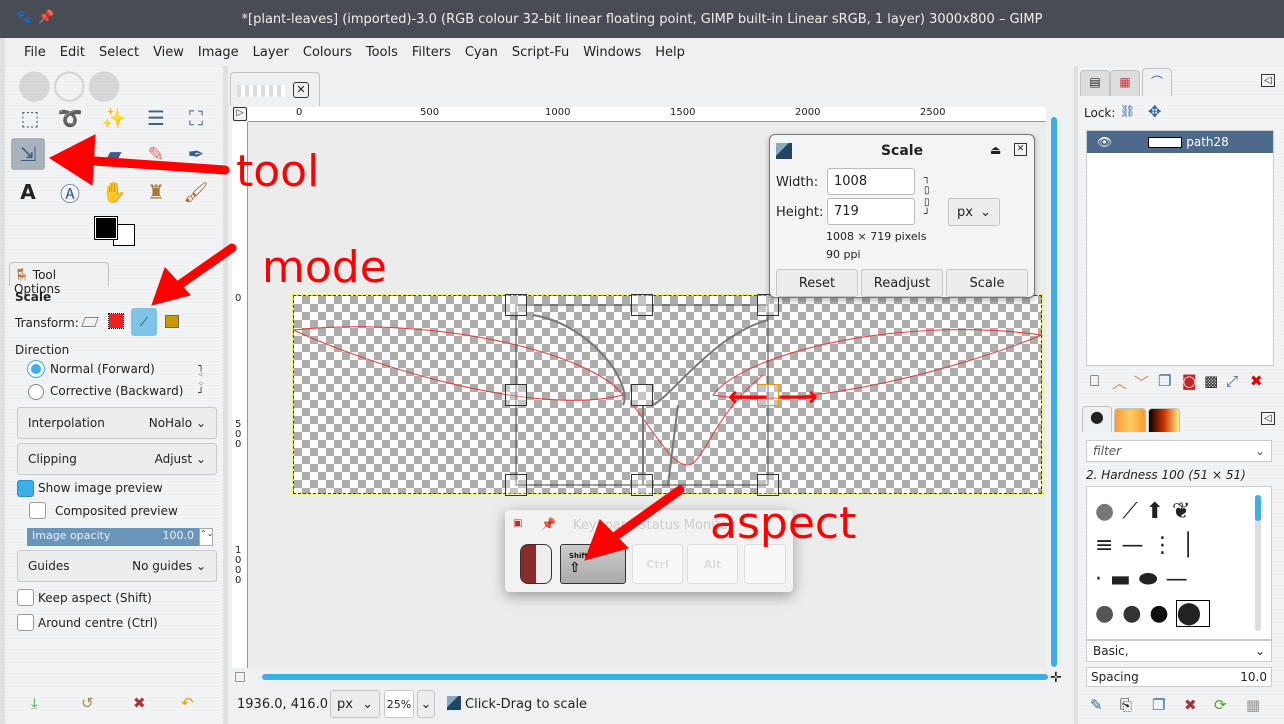 Image resolution: width=1284 pixels, height=724 pixels. I want to click on lock-strokes-icon: ⛓, so click(1127, 111).